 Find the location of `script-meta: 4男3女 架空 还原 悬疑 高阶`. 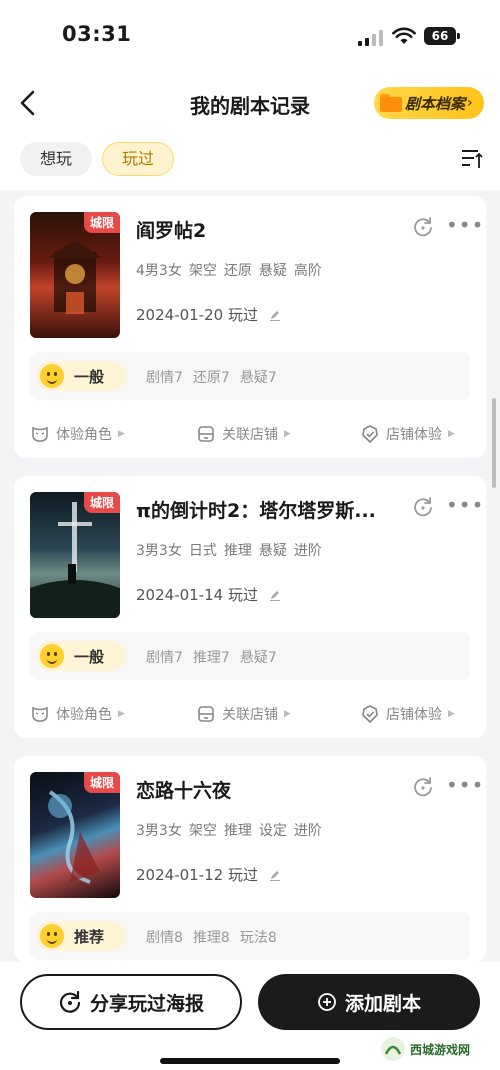

script-meta: 4男3女 架空 还原 悬疑 高阶 is located at coordinates (232, 270).